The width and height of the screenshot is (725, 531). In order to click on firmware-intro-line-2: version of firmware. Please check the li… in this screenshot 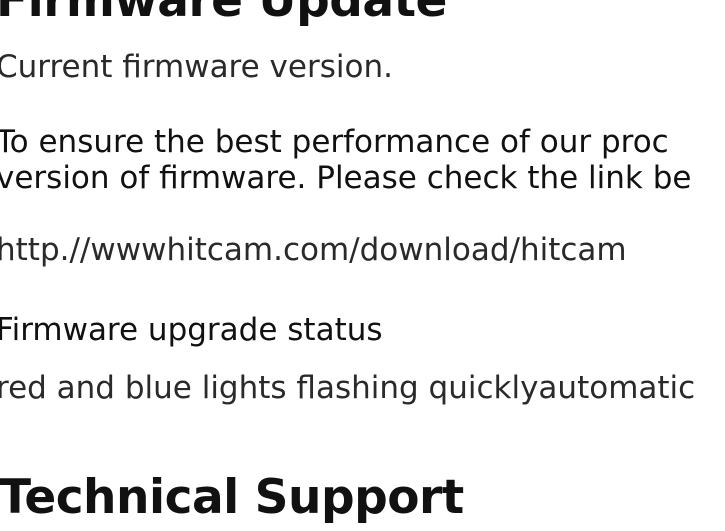, I will do `click(346, 178)`.